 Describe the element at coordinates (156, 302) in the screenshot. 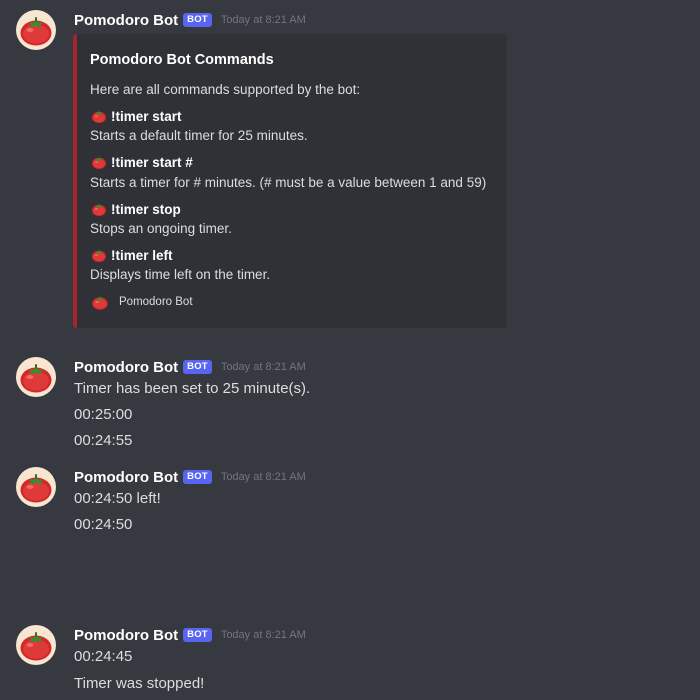

I see `embed-footer-text: Pomodoro Bot` at that location.